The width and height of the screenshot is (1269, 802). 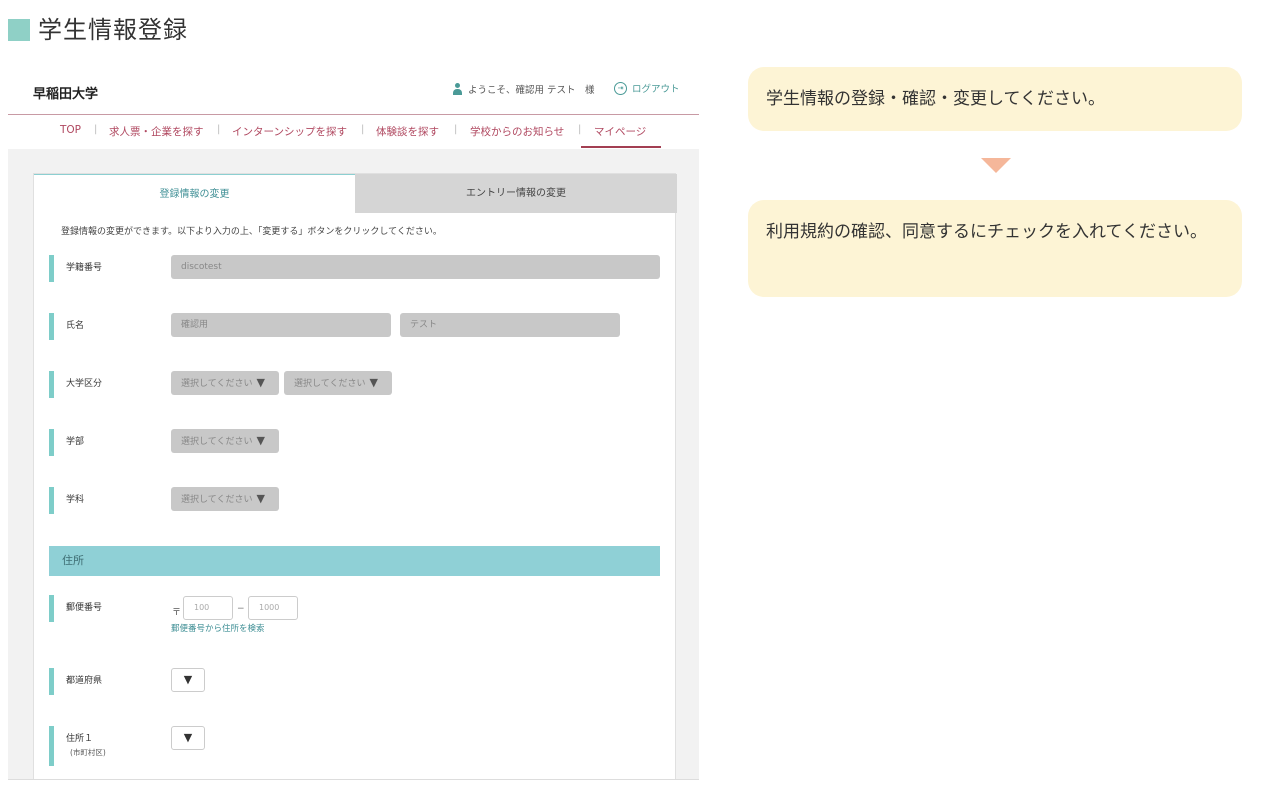 What do you see at coordinates (77, 746) in the screenshot?
I see `address1-label: 住所１ (市町村区)` at bounding box center [77, 746].